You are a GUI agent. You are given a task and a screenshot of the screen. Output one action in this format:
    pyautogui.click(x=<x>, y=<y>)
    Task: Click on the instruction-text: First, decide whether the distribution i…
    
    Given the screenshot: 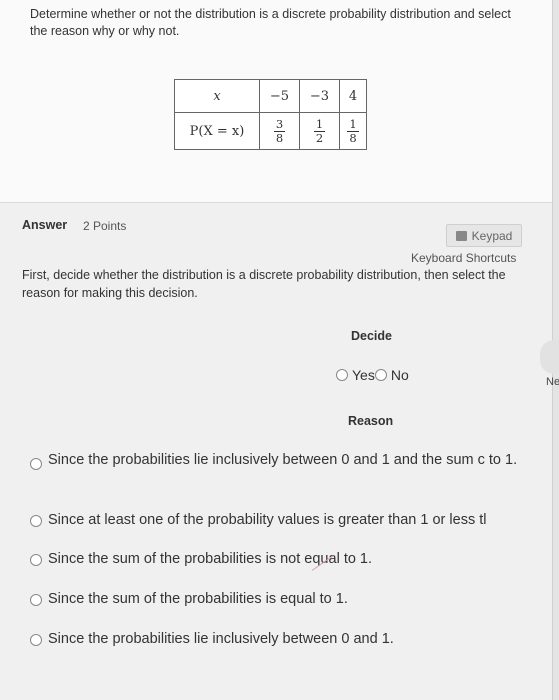 What is the action you would take?
    pyautogui.click(x=264, y=284)
    